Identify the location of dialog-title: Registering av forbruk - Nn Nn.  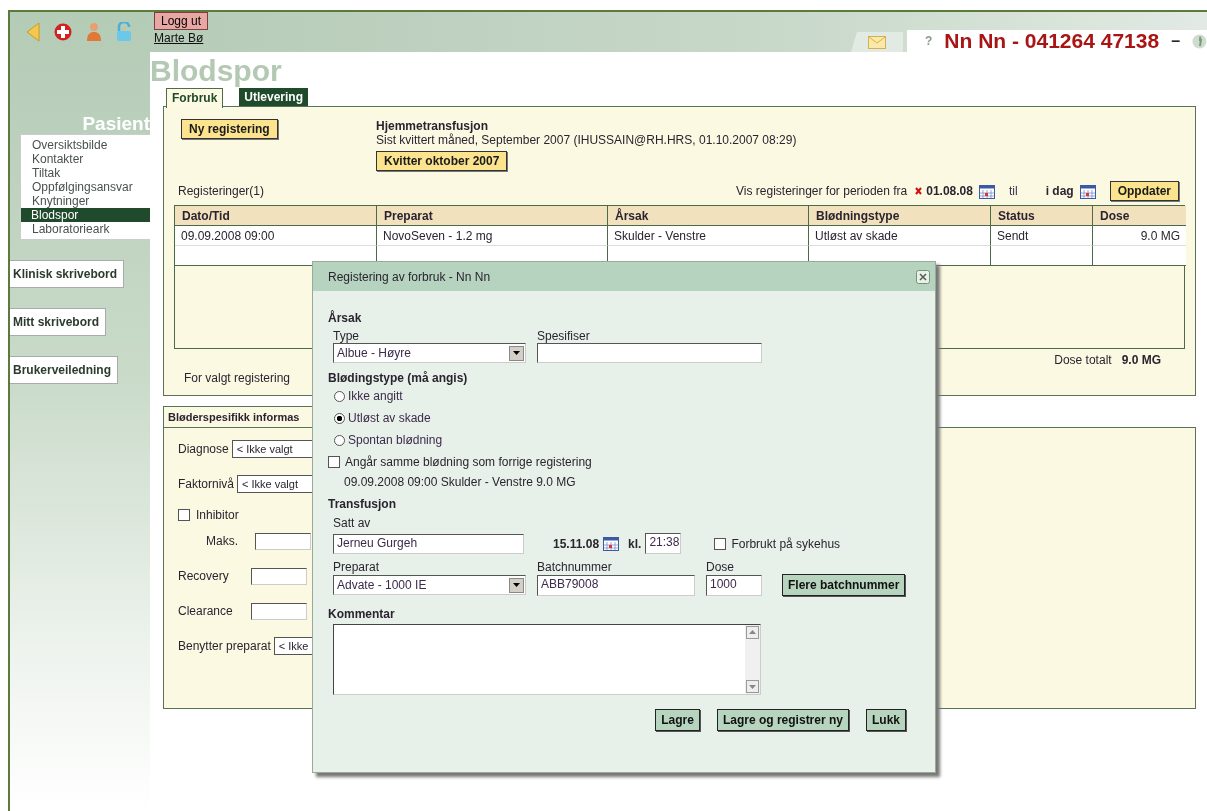
(409, 276).